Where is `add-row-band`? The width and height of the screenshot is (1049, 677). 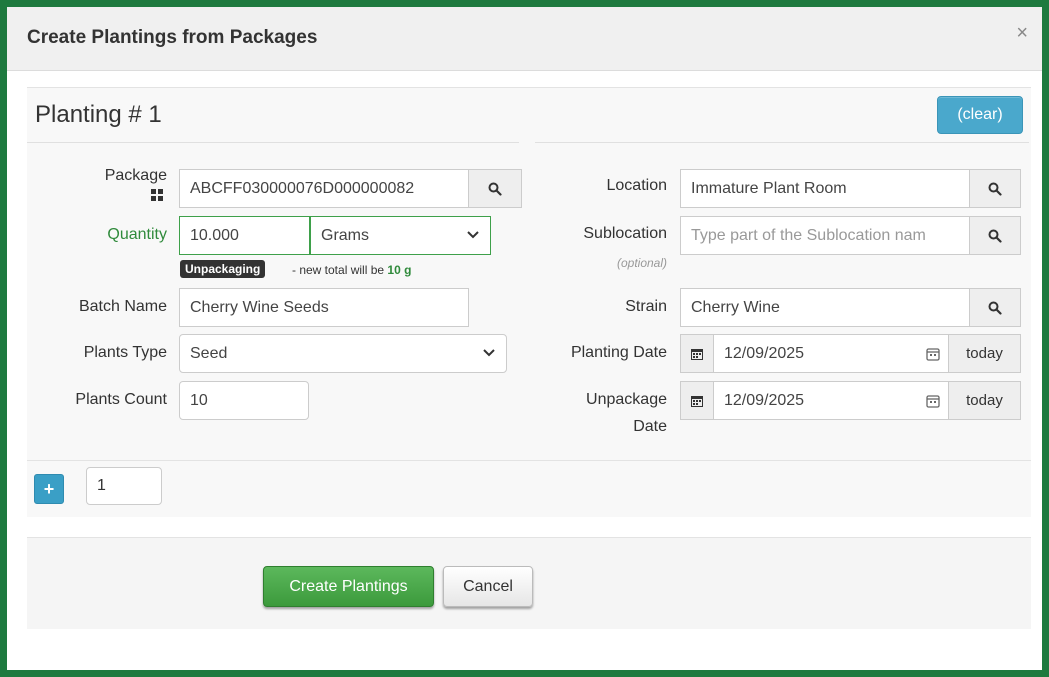
add-row-band is located at coordinates (529, 485).